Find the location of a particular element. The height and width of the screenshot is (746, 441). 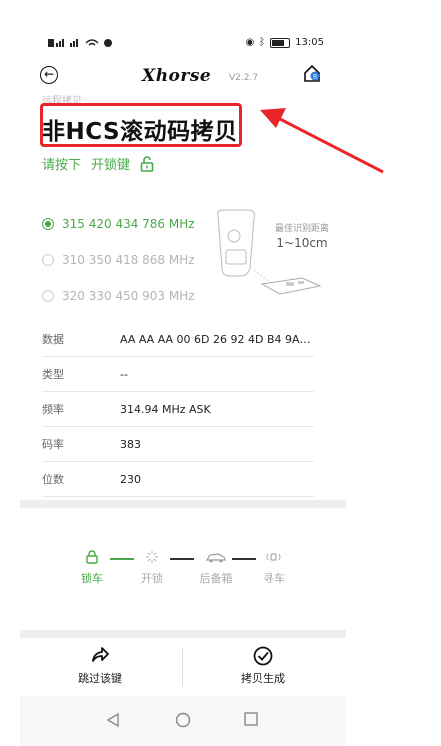

signal-icons is located at coordinates (83, 43).